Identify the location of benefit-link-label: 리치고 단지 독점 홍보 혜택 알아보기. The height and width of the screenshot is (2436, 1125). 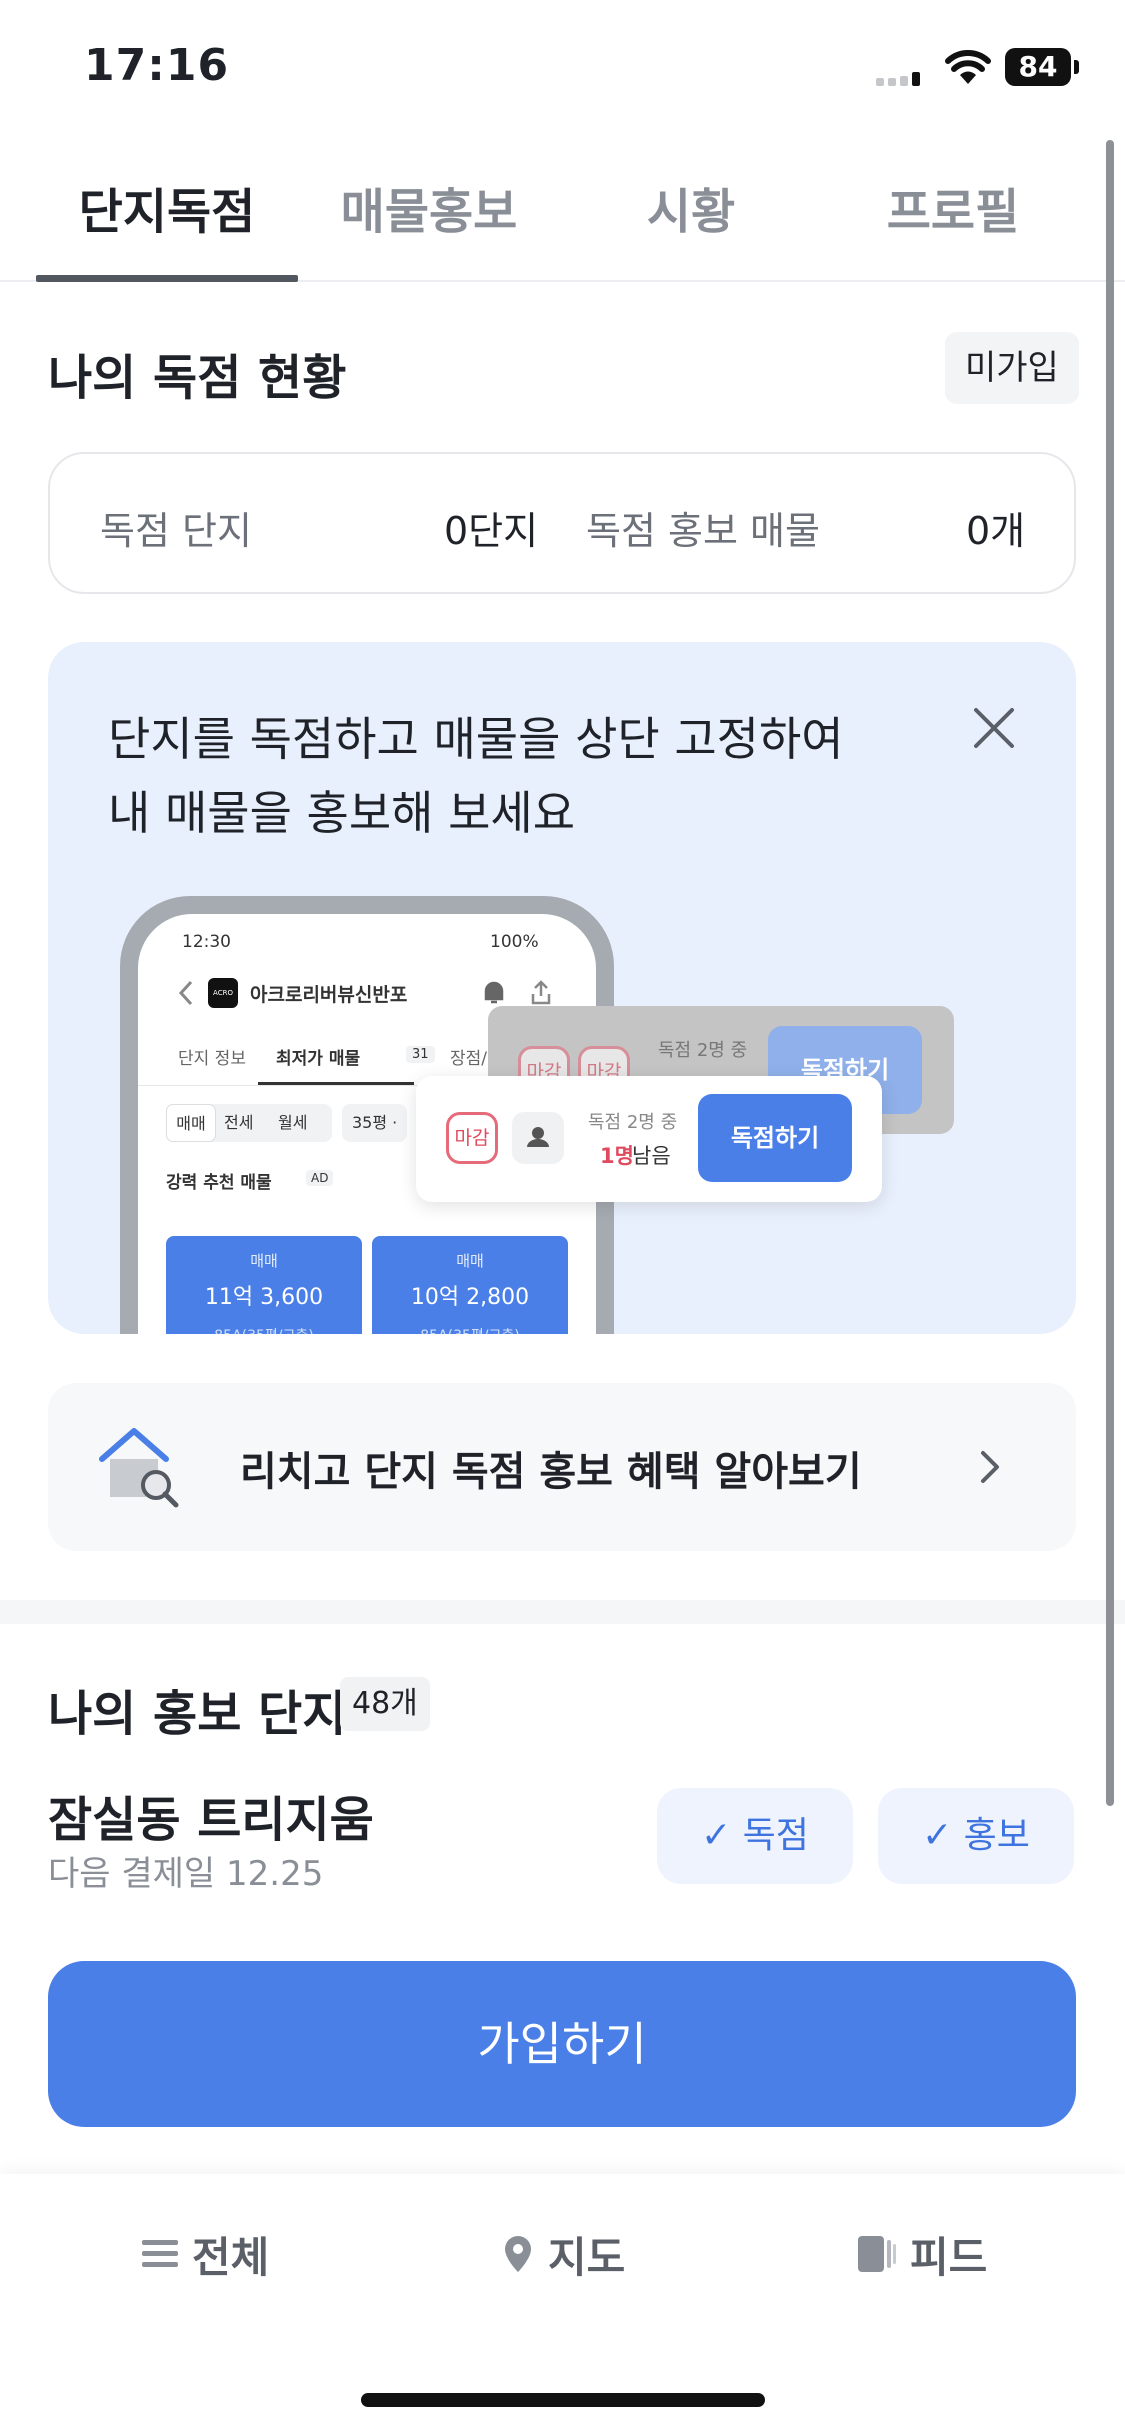
(551, 1472).